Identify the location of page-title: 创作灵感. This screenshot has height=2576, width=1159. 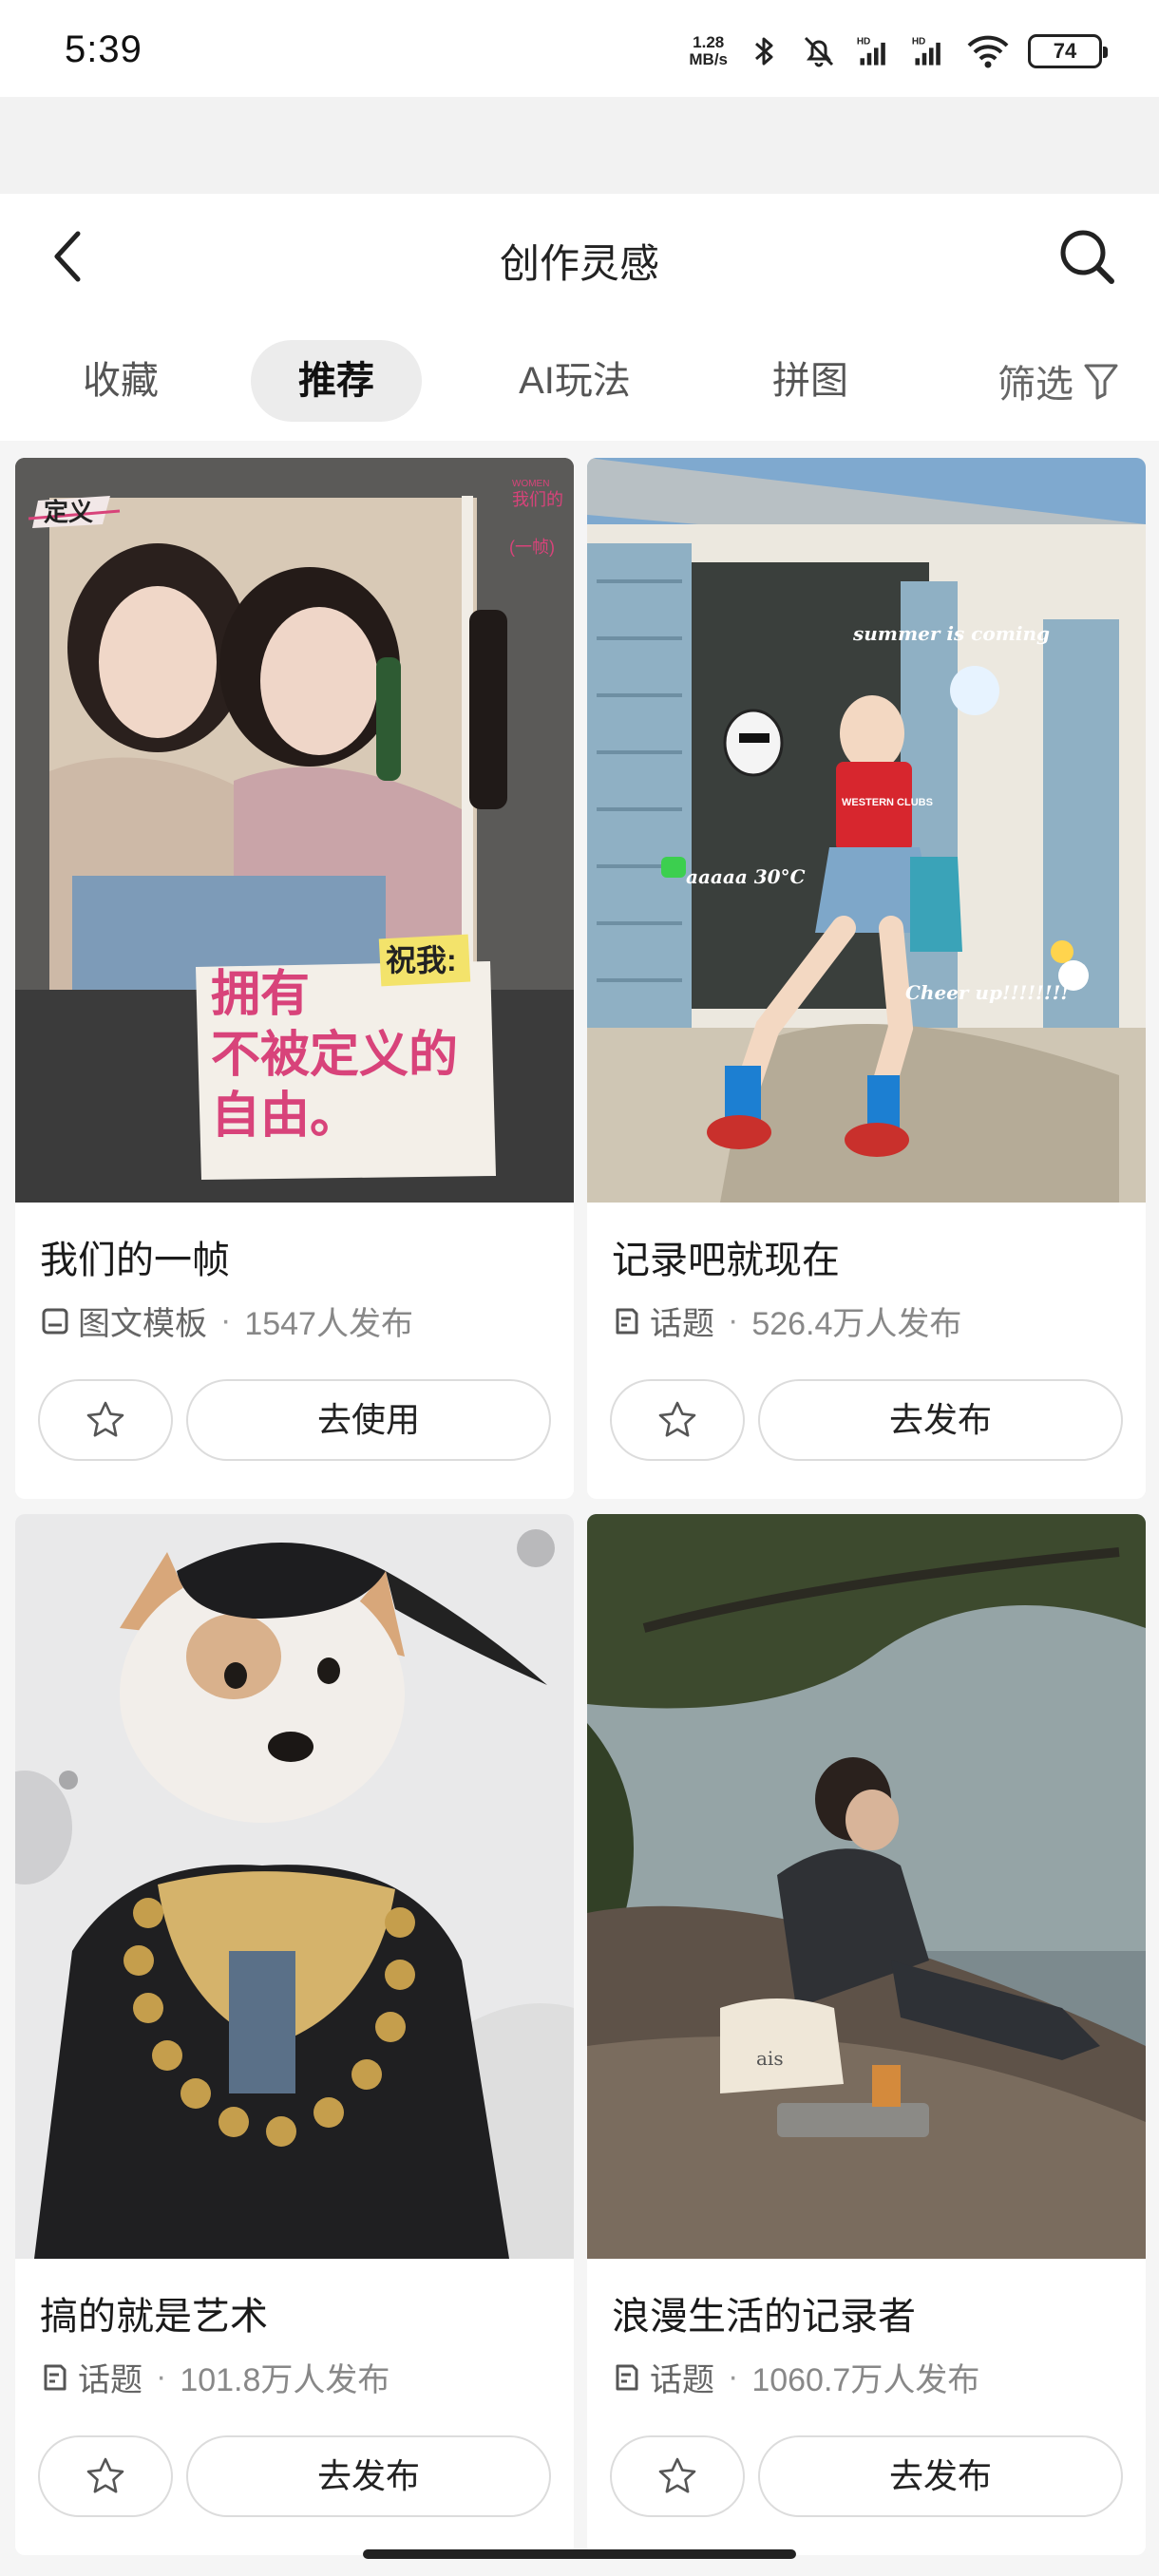
(579, 263).